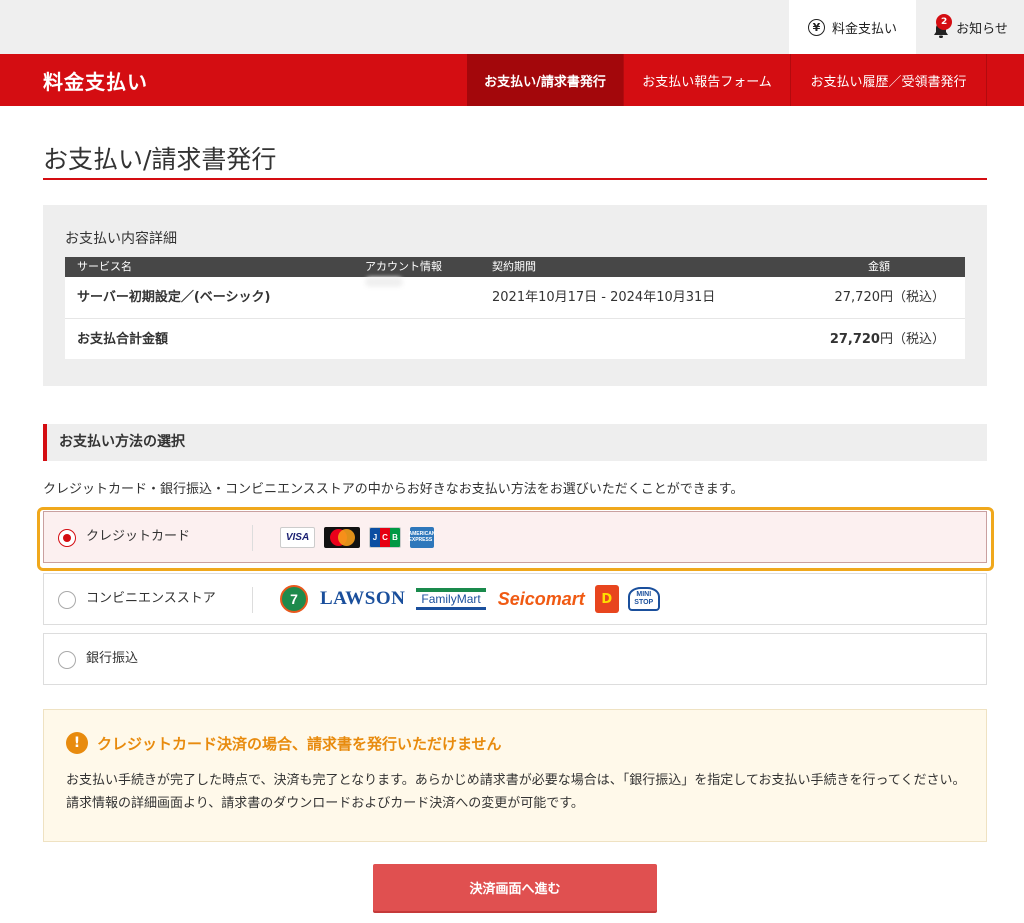 Image resolution: width=1024 pixels, height=923 pixels. I want to click on option-divider, so click(252, 600).